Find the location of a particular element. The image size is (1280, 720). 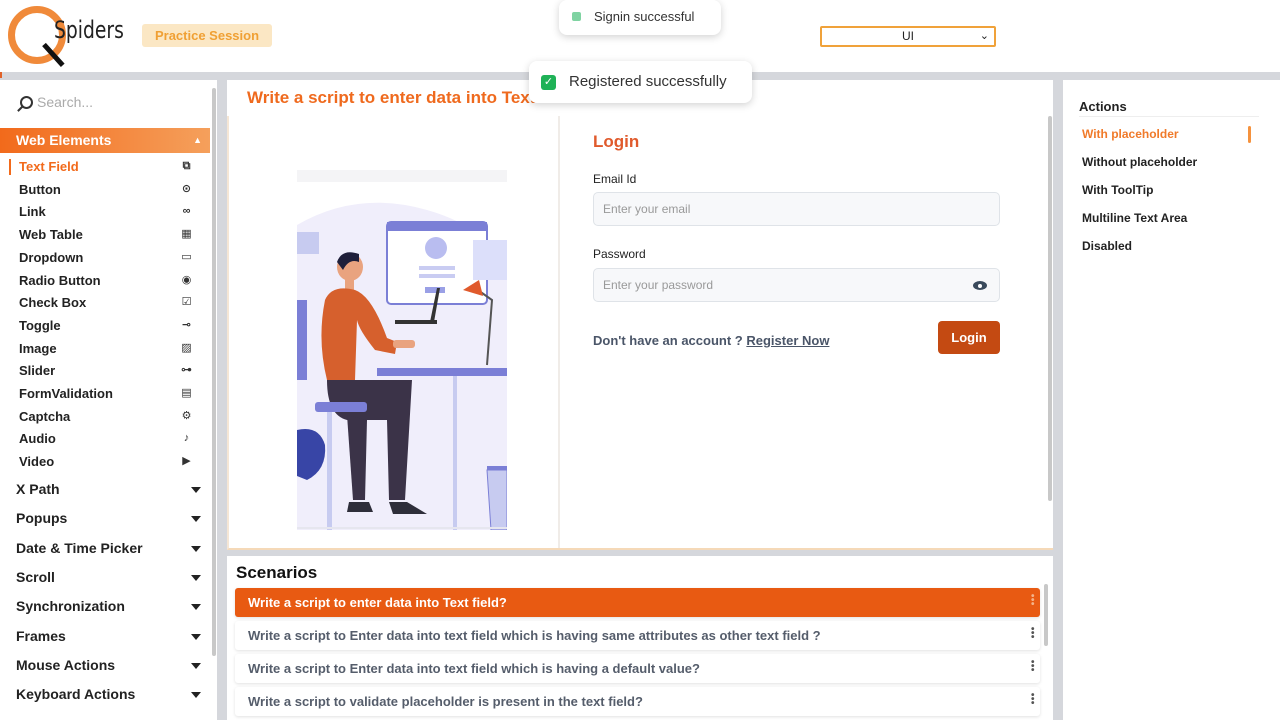

sidebar-group-label: Frames is located at coordinates (41, 635).